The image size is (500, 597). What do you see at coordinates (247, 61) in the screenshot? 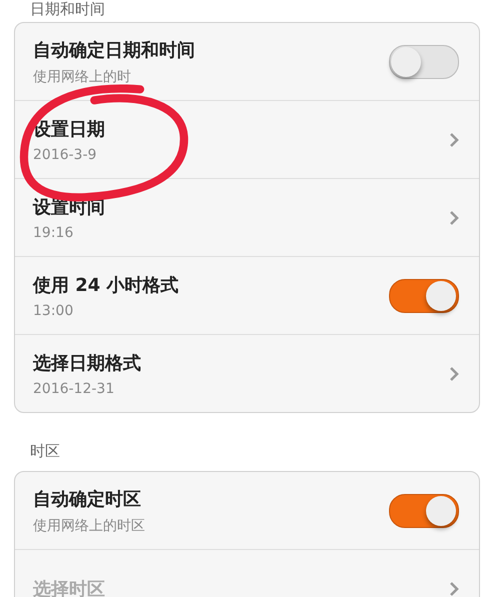
I see `settings-row: 自动确定日期和时间 使用网络上的时` at bounding box center [247, 61].